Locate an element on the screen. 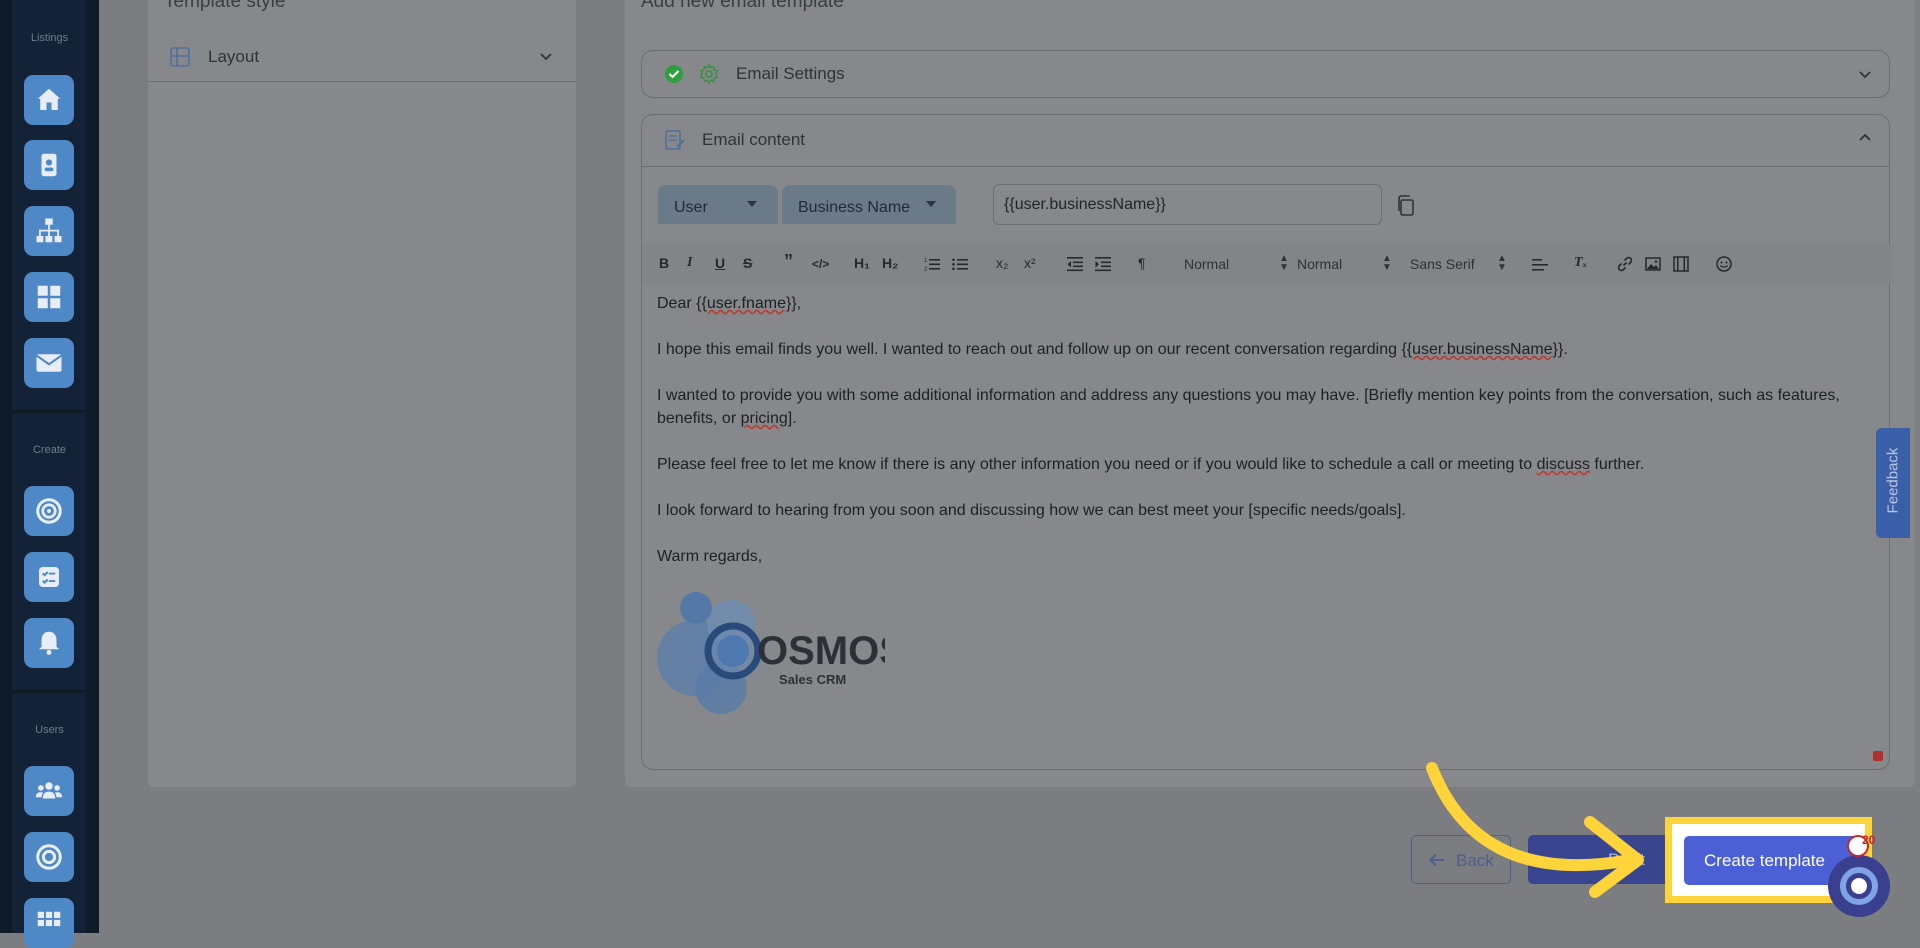 This screenshot has width=1920, height=948. mail-icon is located at coordinates (49, 363).